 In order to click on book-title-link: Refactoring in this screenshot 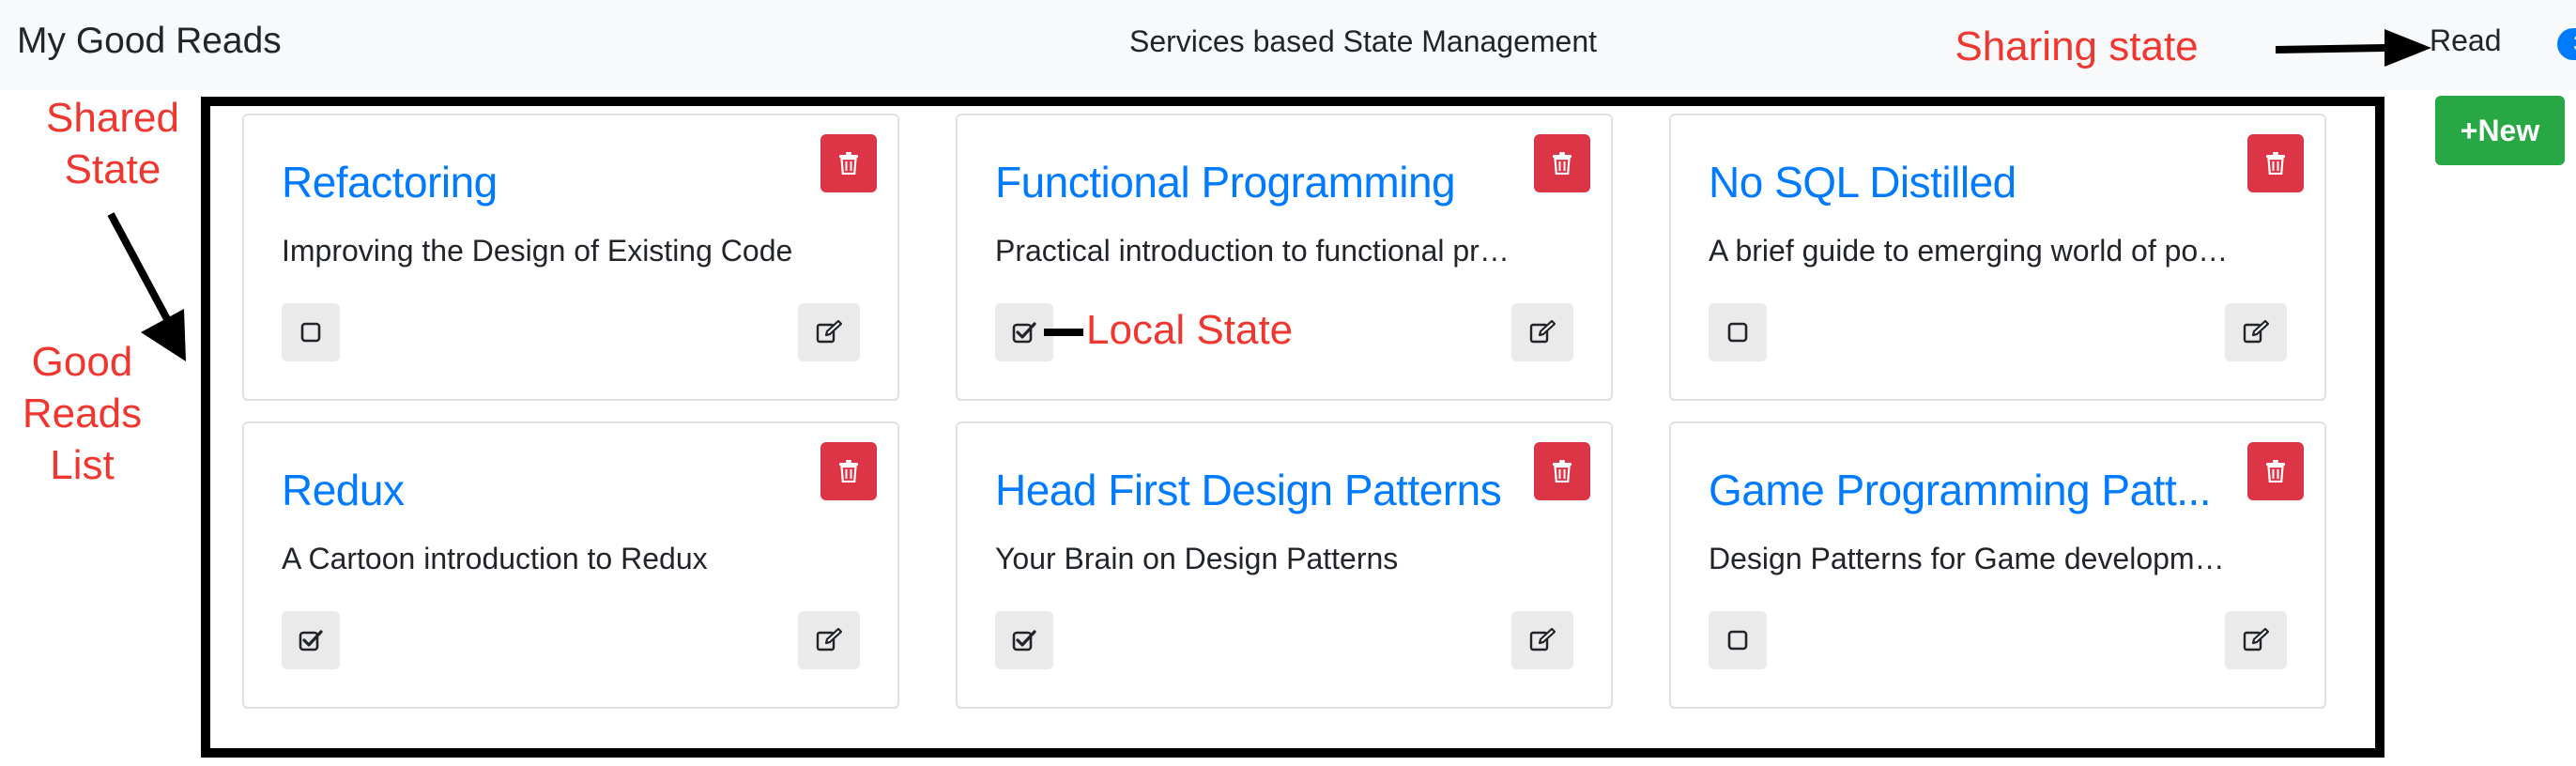, I will do `click(544, 182)`.